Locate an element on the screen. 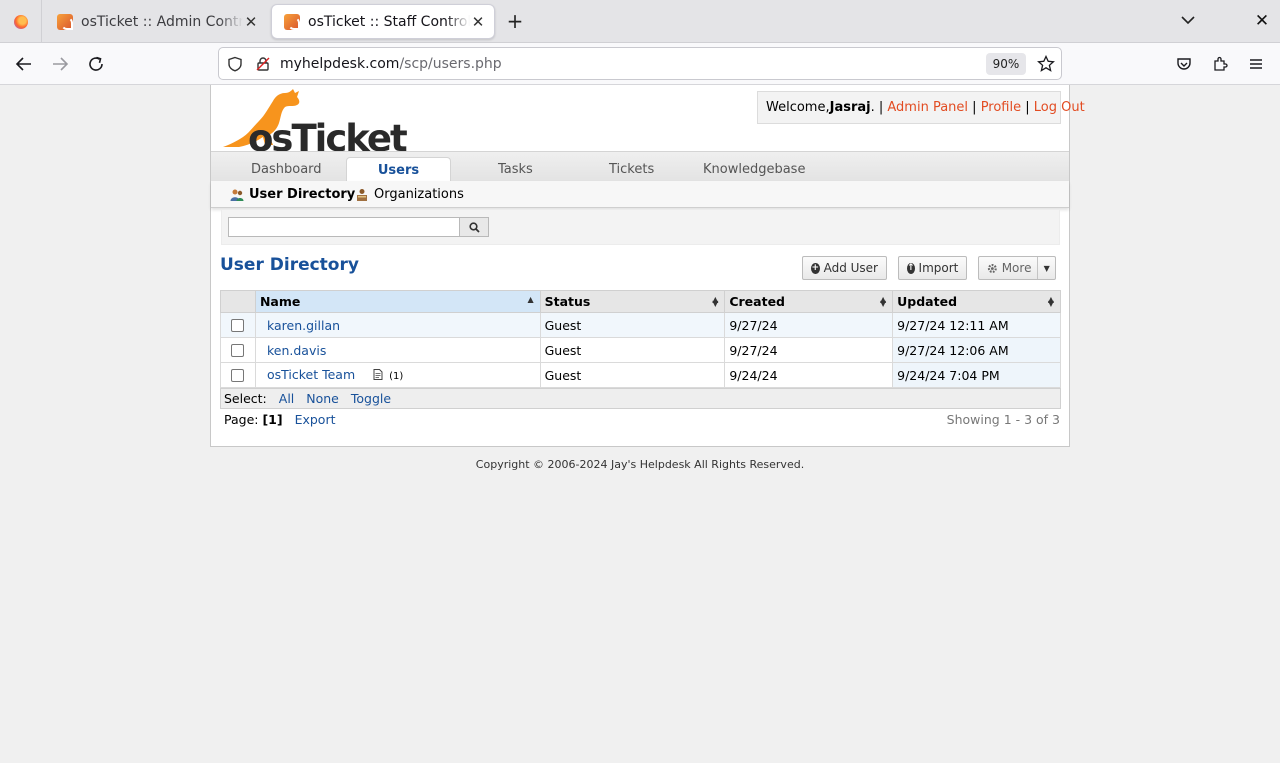  name-cell: ken.davis is located at coordinates (397, 350).